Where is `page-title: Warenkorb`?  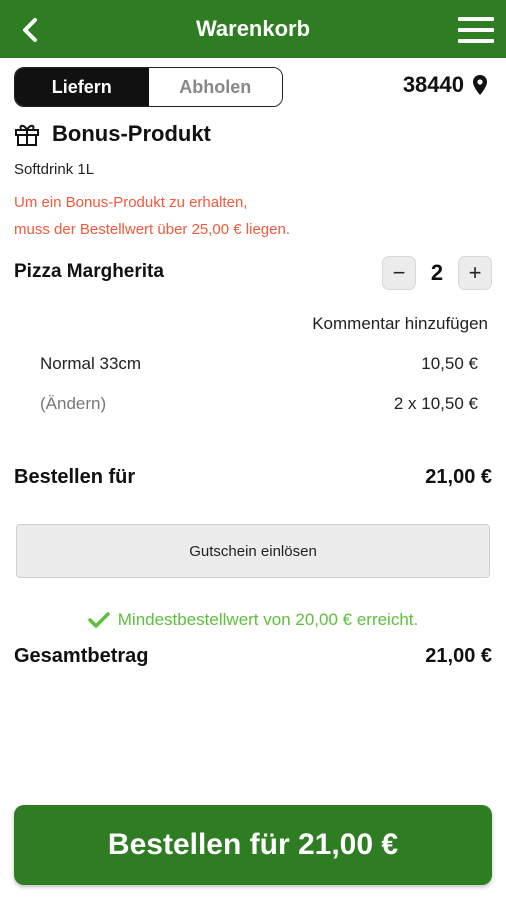 page-title: Warenkorb is located at coordinates (253, 28).